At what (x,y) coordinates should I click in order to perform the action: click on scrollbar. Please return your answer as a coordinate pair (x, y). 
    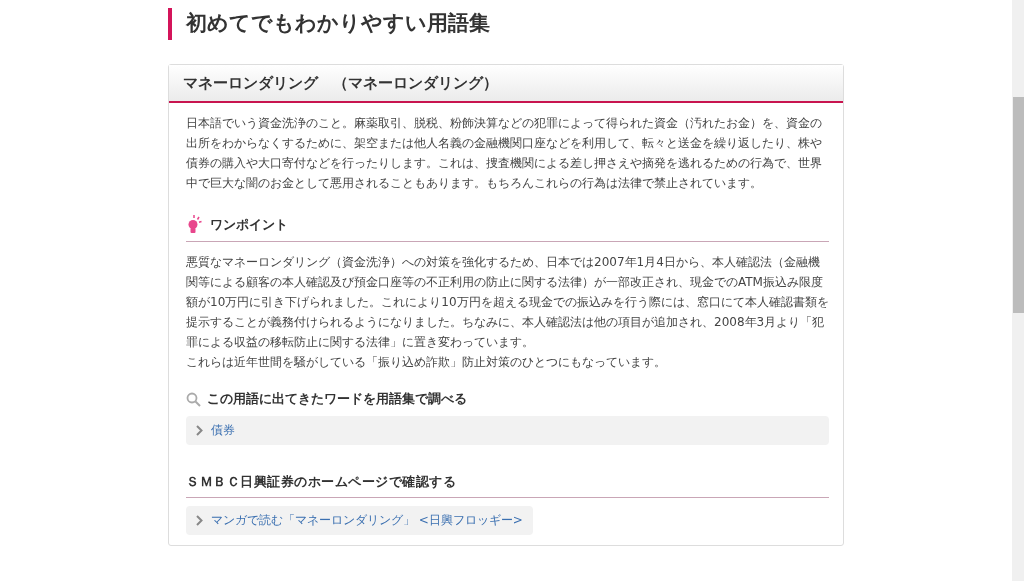
    Looking at the image, I should click on (1018, 290).